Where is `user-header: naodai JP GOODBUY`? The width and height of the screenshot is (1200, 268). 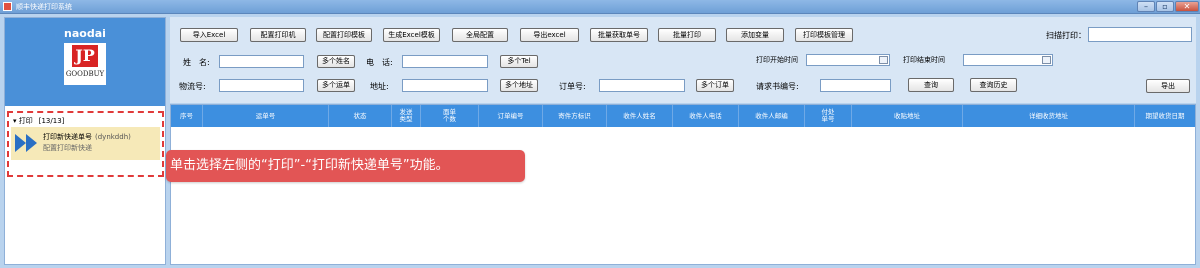 user-header: naodai JP GOODBUY is located at coordinates (85, 62).